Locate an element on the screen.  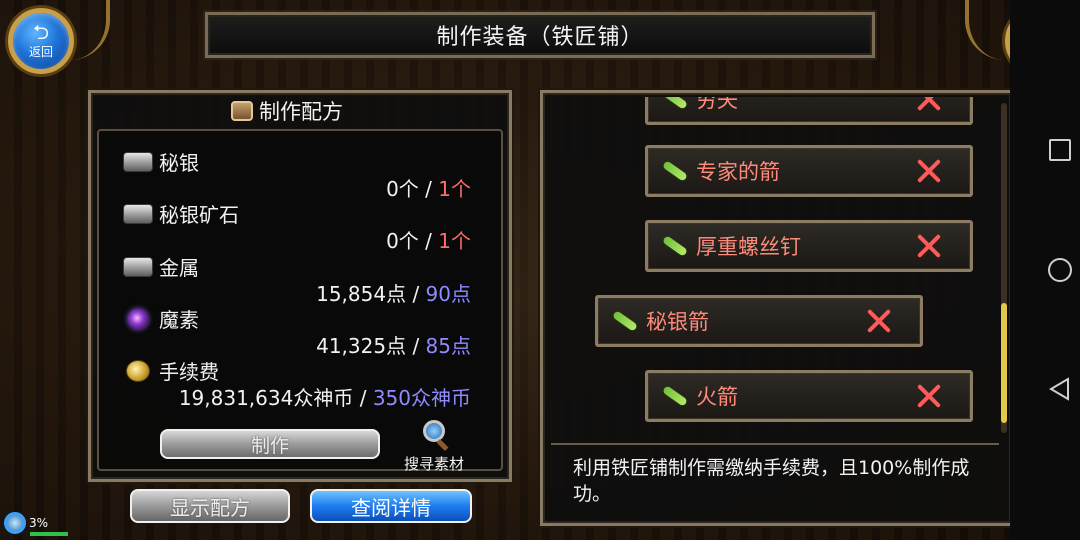
quantity-need: 90点 is located at coordinates (448, 294).